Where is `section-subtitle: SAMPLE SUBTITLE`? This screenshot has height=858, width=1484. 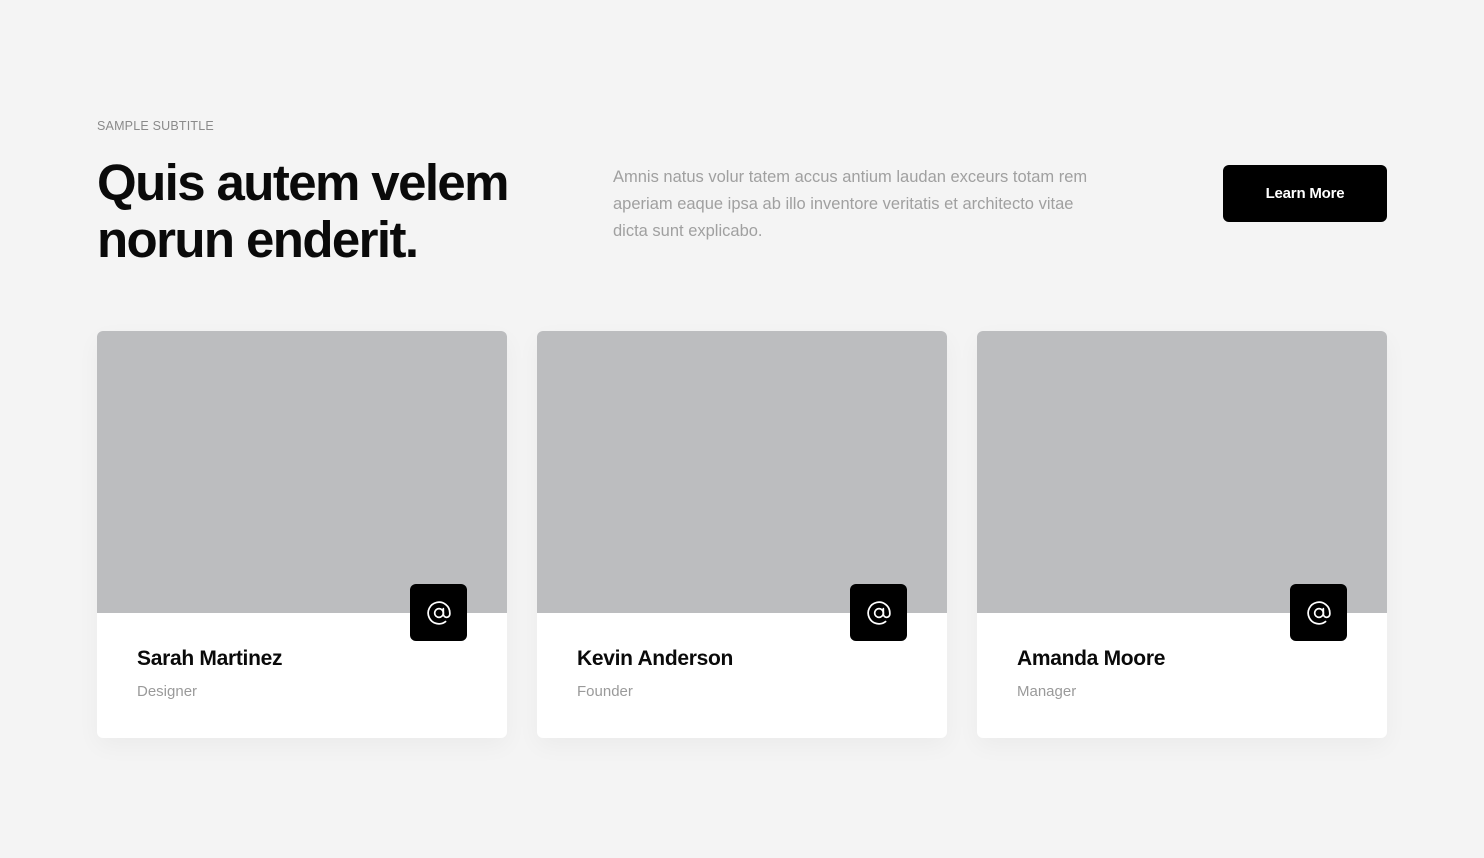 section-subtitle: SAMPLE SUBTITLE is located at coordinates (155, 126).